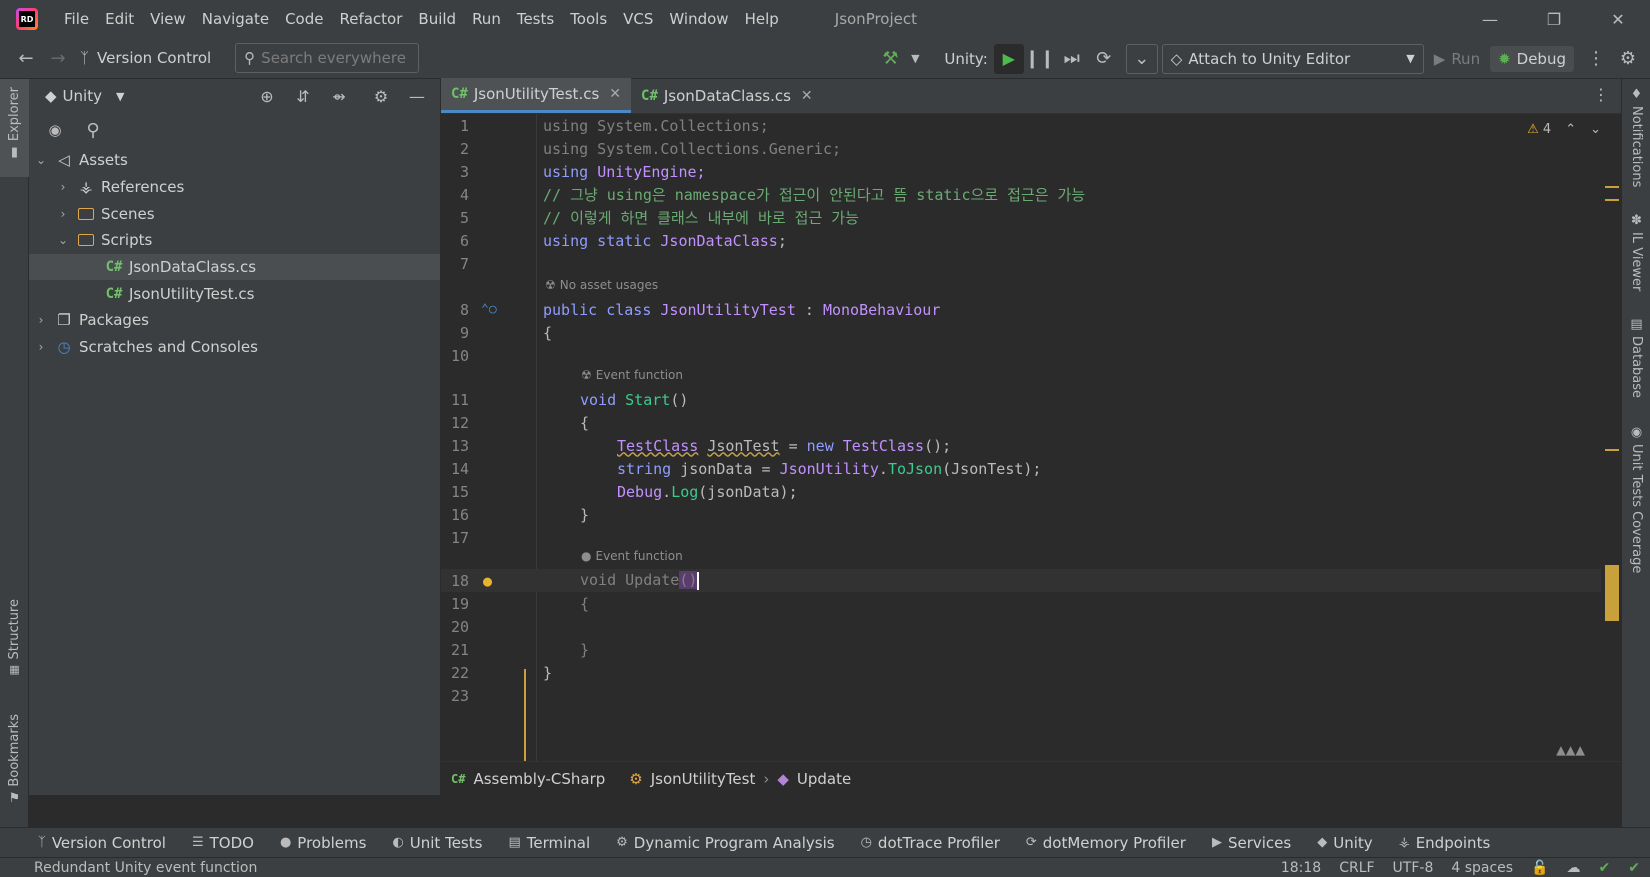 This screenshot has height=877, width=1650. I want to click on explorer-tool-tab: Explorer ▮, so click(14, 128).